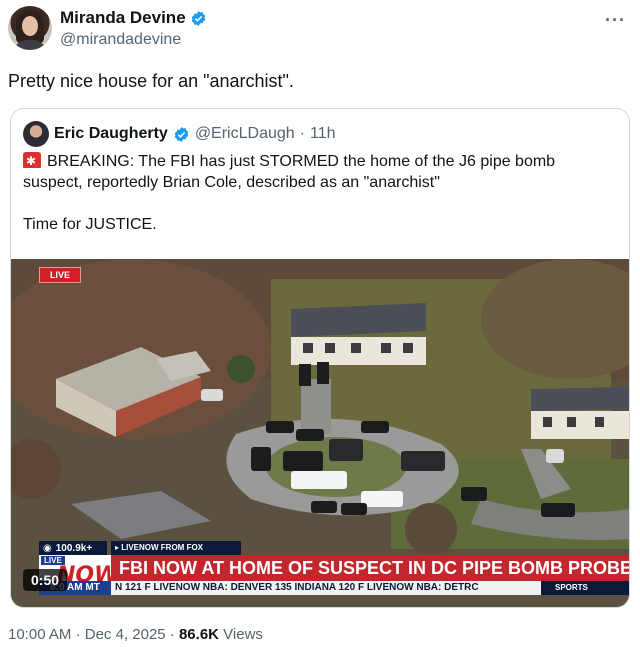 This screenshot has height=647, width=640. I want to click on views-count: 86.6K, so click(198, 634).